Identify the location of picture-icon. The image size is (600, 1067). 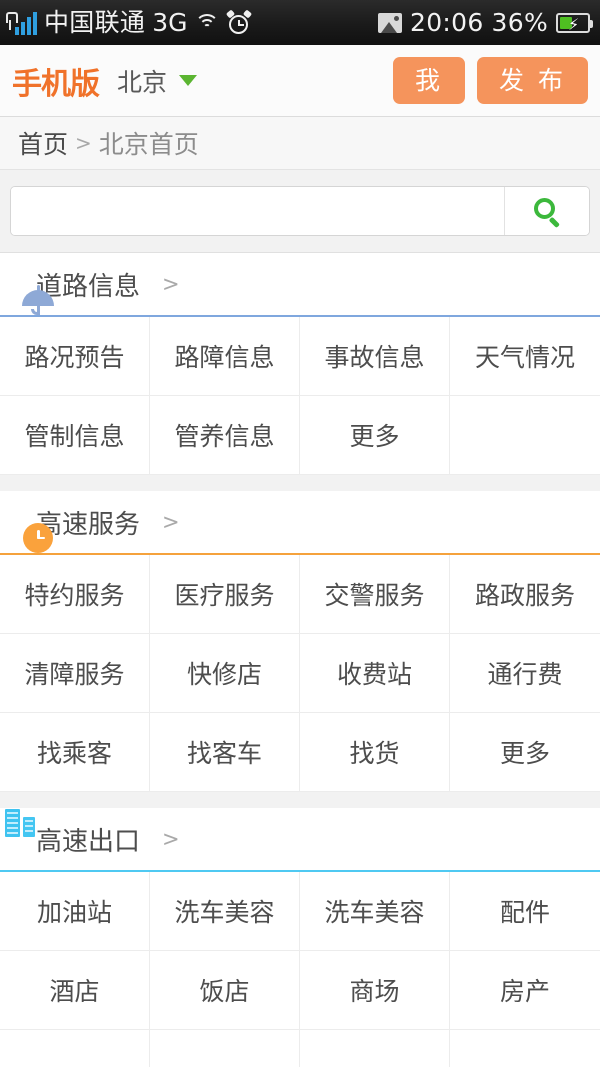
(389, 22).